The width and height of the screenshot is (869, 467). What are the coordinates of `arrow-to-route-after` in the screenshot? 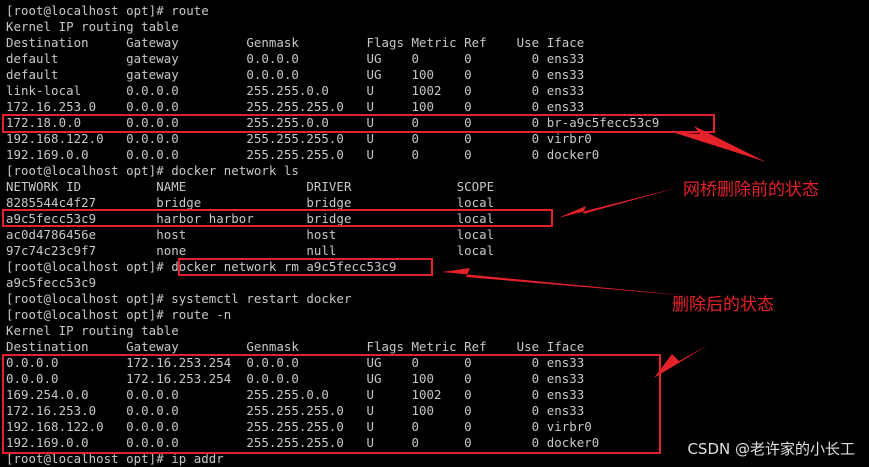 It's located at (681, 361).